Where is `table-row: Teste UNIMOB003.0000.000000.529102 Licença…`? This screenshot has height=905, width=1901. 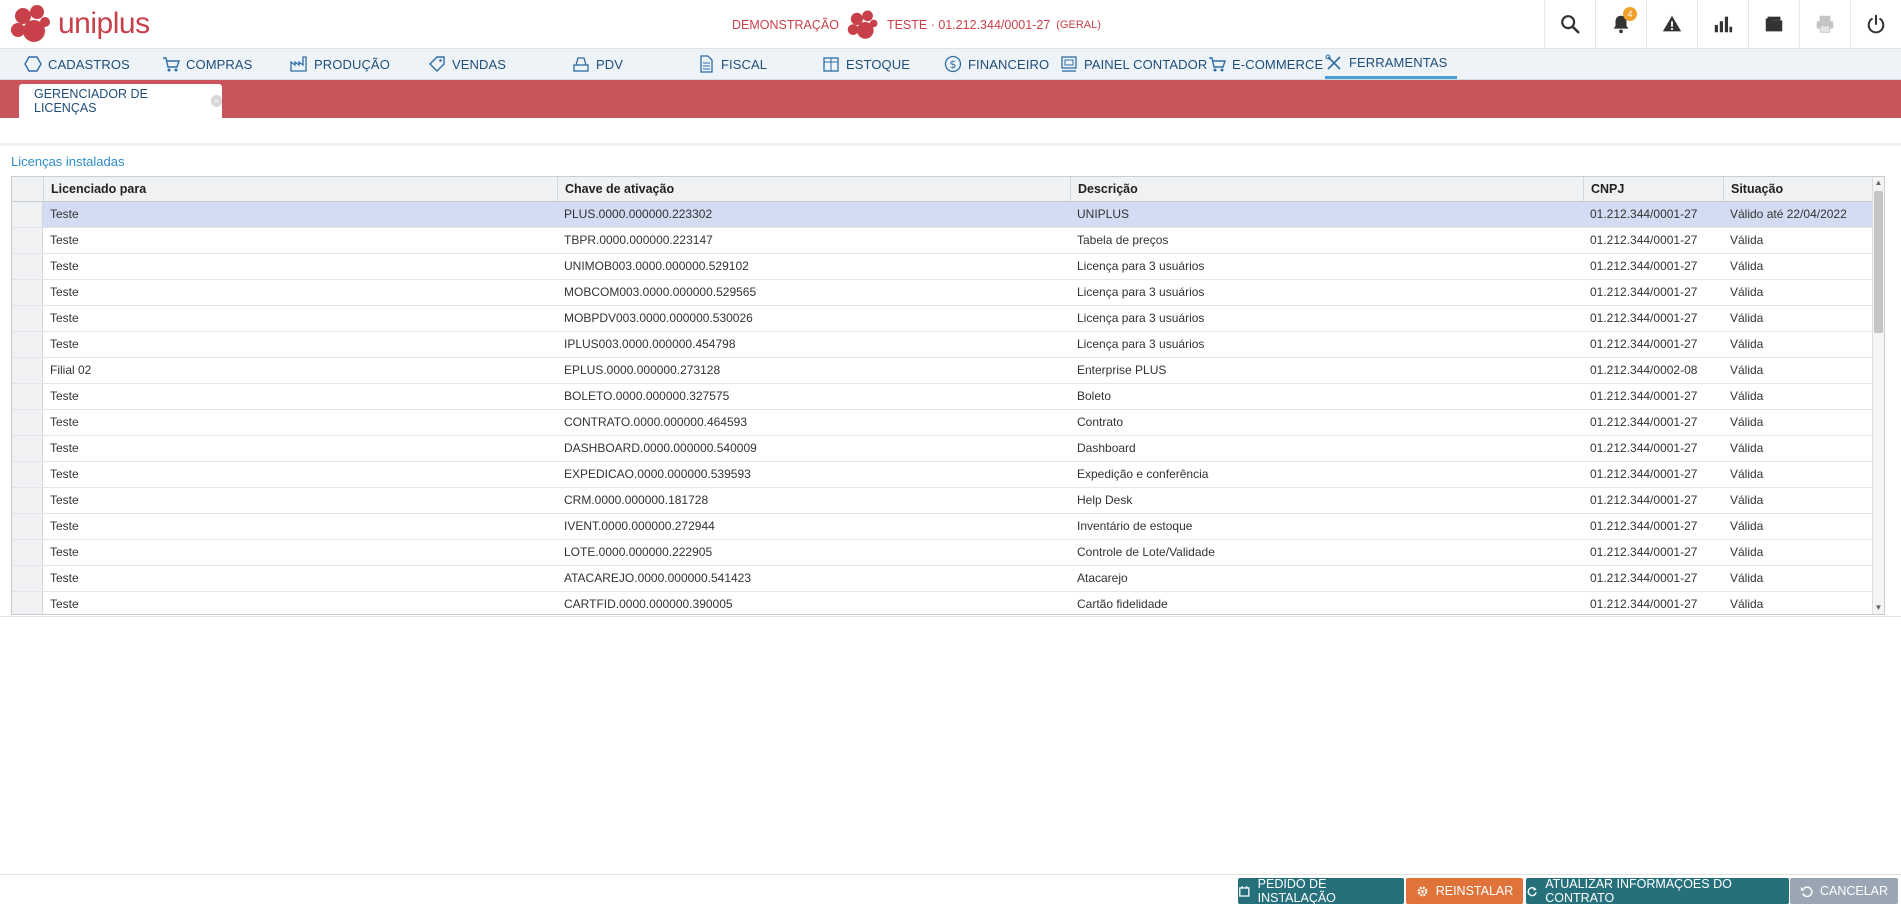 table-row: Teste UNIMOB003.0000.000000.529102 Licença… is located at coordinates (942, 267).